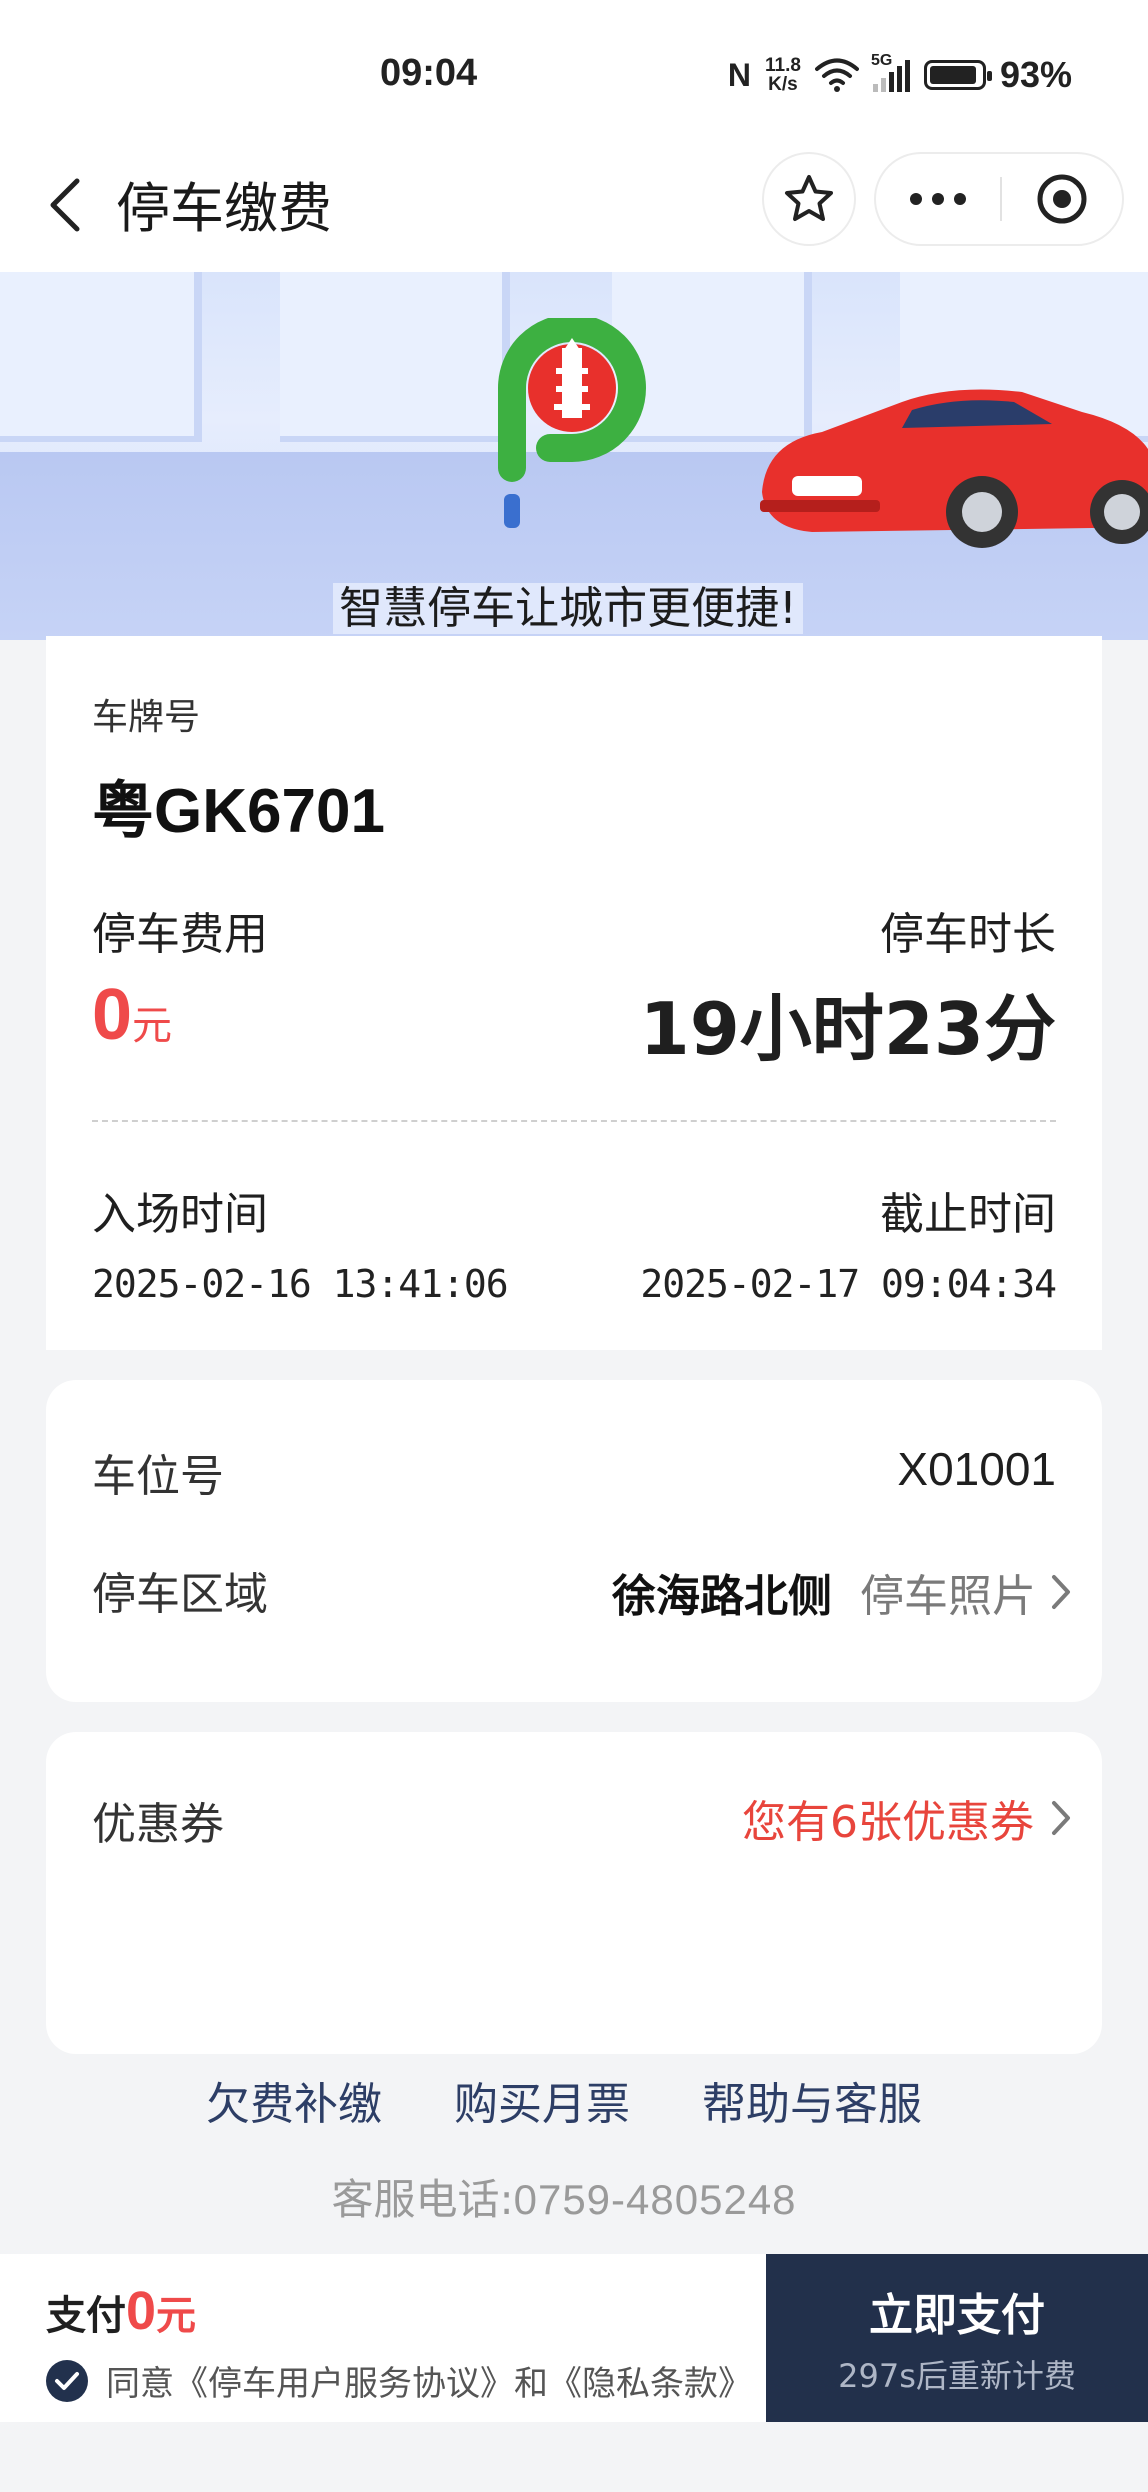 Image resolution: width=1148 pixels, height=2492 pixels. What do you see at coordinates (238, 811) in the screenshot?
I see `plate-number: 粤GK6701` at bounding box center [238, 811].